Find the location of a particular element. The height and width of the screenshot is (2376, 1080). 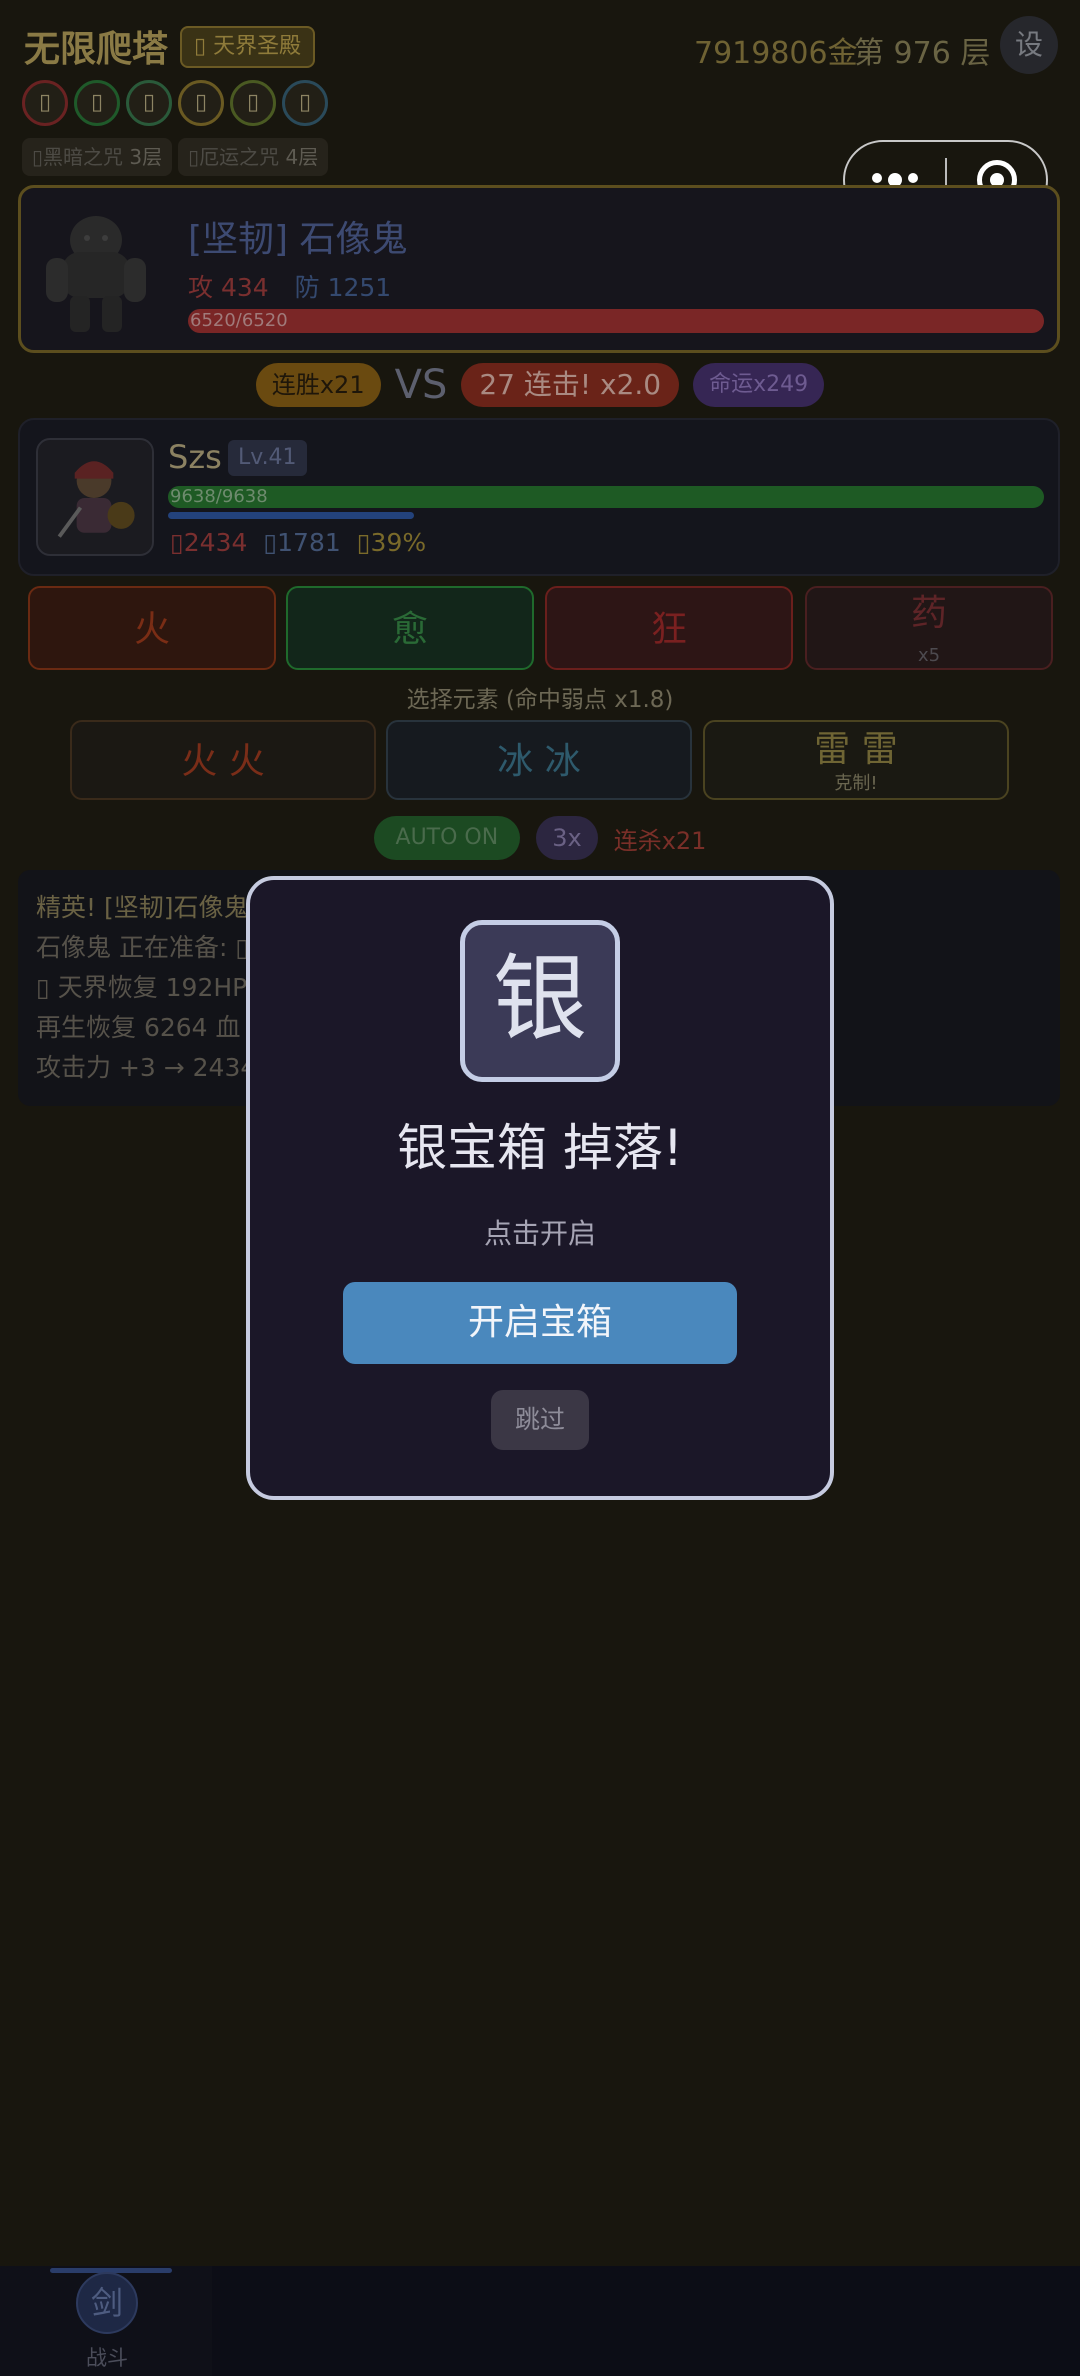

fate-badge: 命运x249 is located at coordinates (759, 385).